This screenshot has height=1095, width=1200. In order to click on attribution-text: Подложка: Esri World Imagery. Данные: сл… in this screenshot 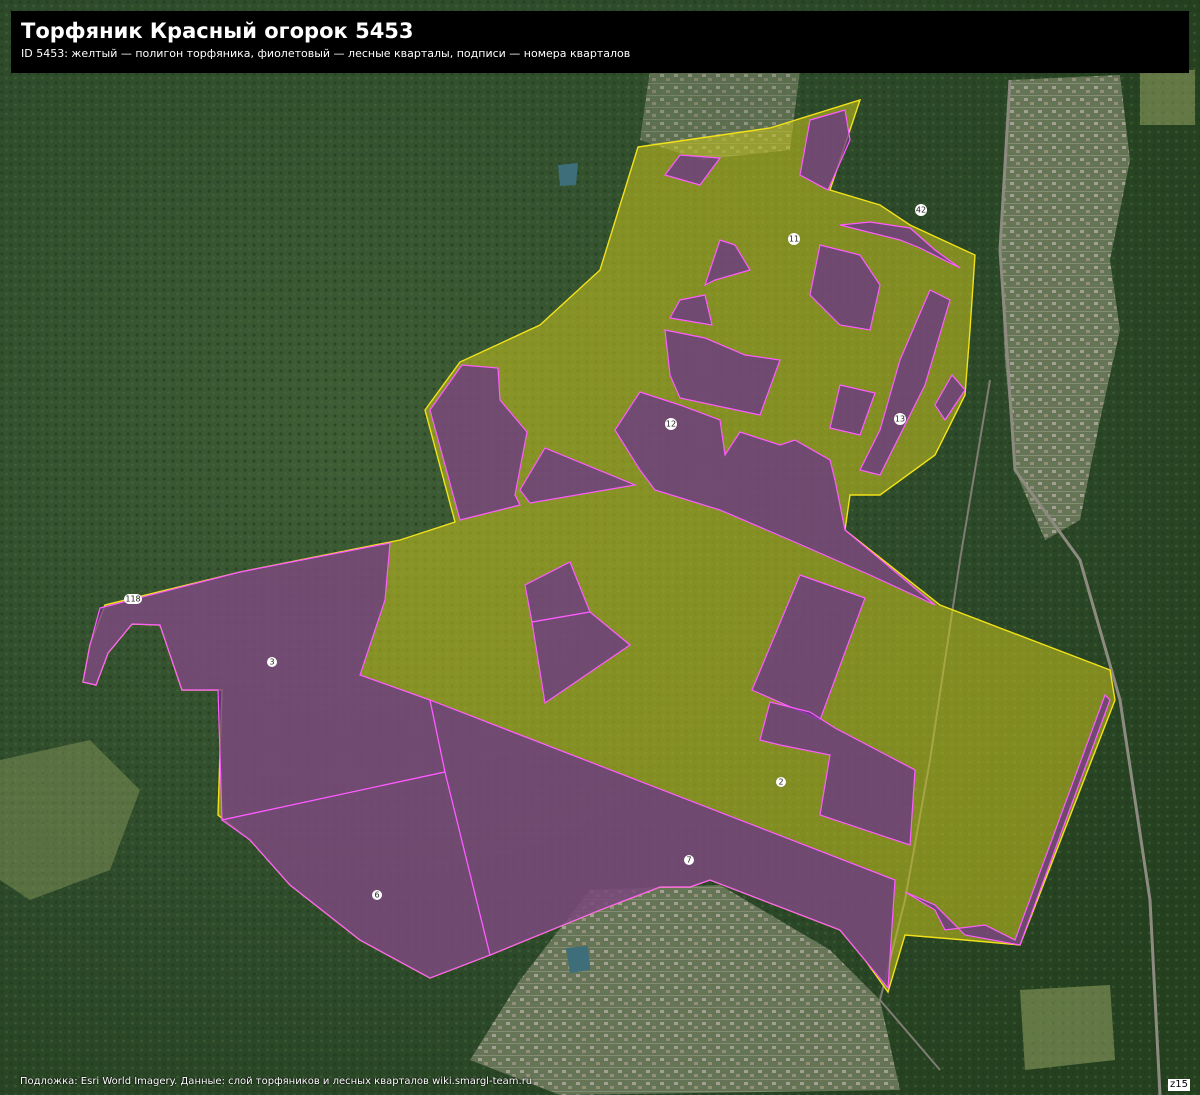, I will do `click(276, 1081)`.